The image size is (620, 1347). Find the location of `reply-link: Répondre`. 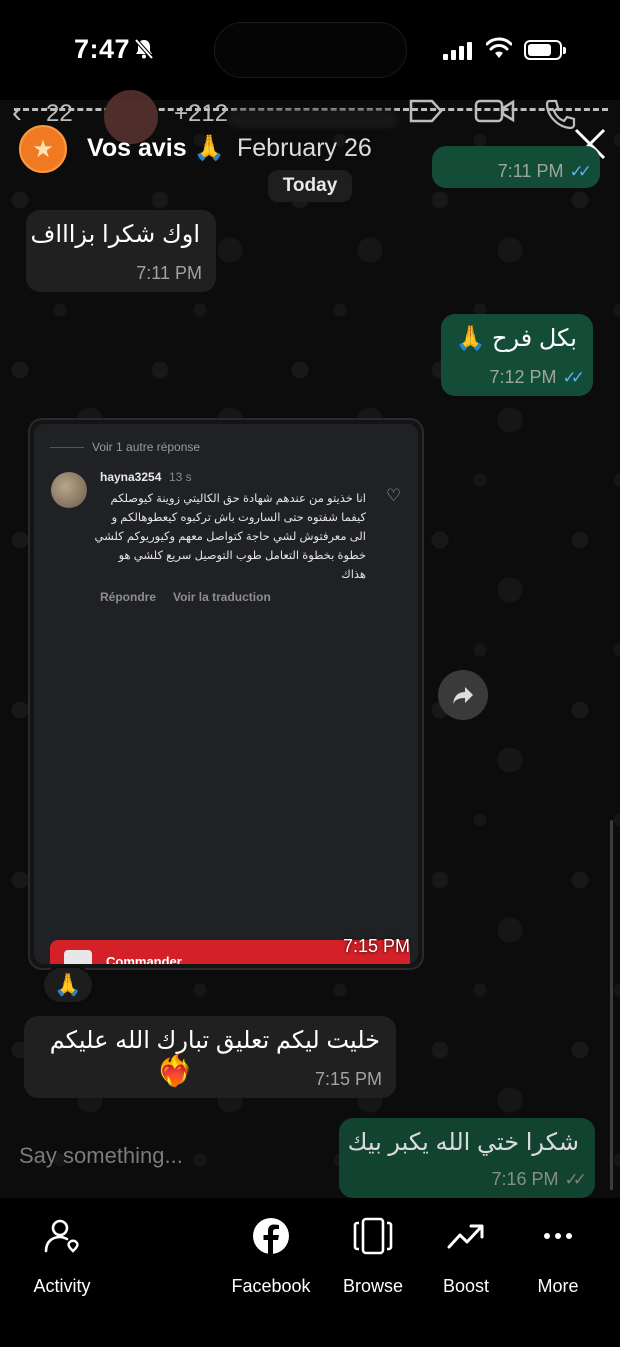

reply-link: Répondre is located at coordinates (128, 597).